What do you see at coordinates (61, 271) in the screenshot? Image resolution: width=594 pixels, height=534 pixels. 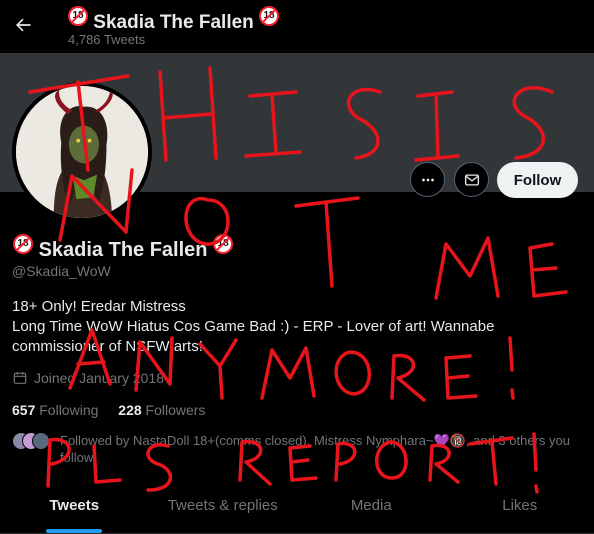 I see `user-handle: @Skadia_WoW` at bounding box center [61, 271].